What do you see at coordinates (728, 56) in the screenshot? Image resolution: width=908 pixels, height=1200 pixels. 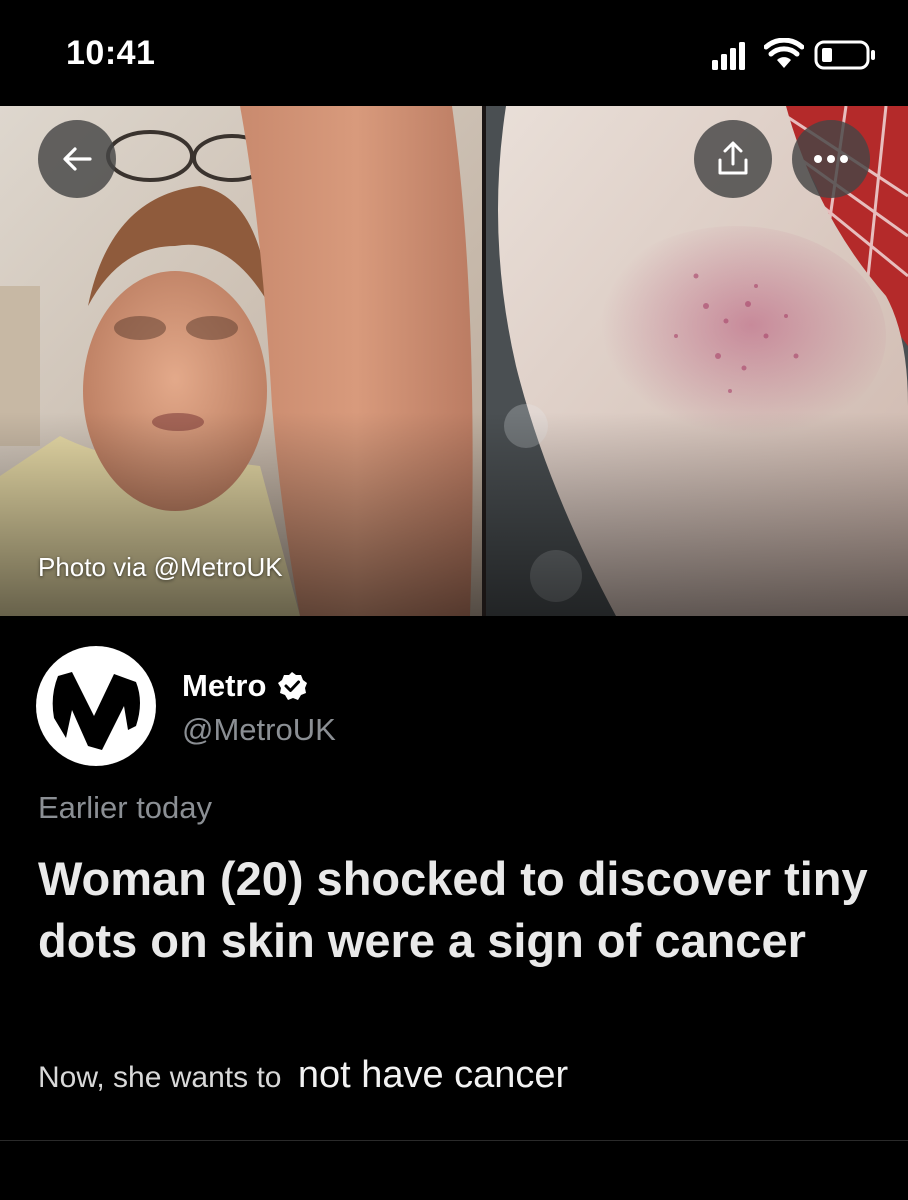 I see `signal-icon` at bounding box center [728, 56].